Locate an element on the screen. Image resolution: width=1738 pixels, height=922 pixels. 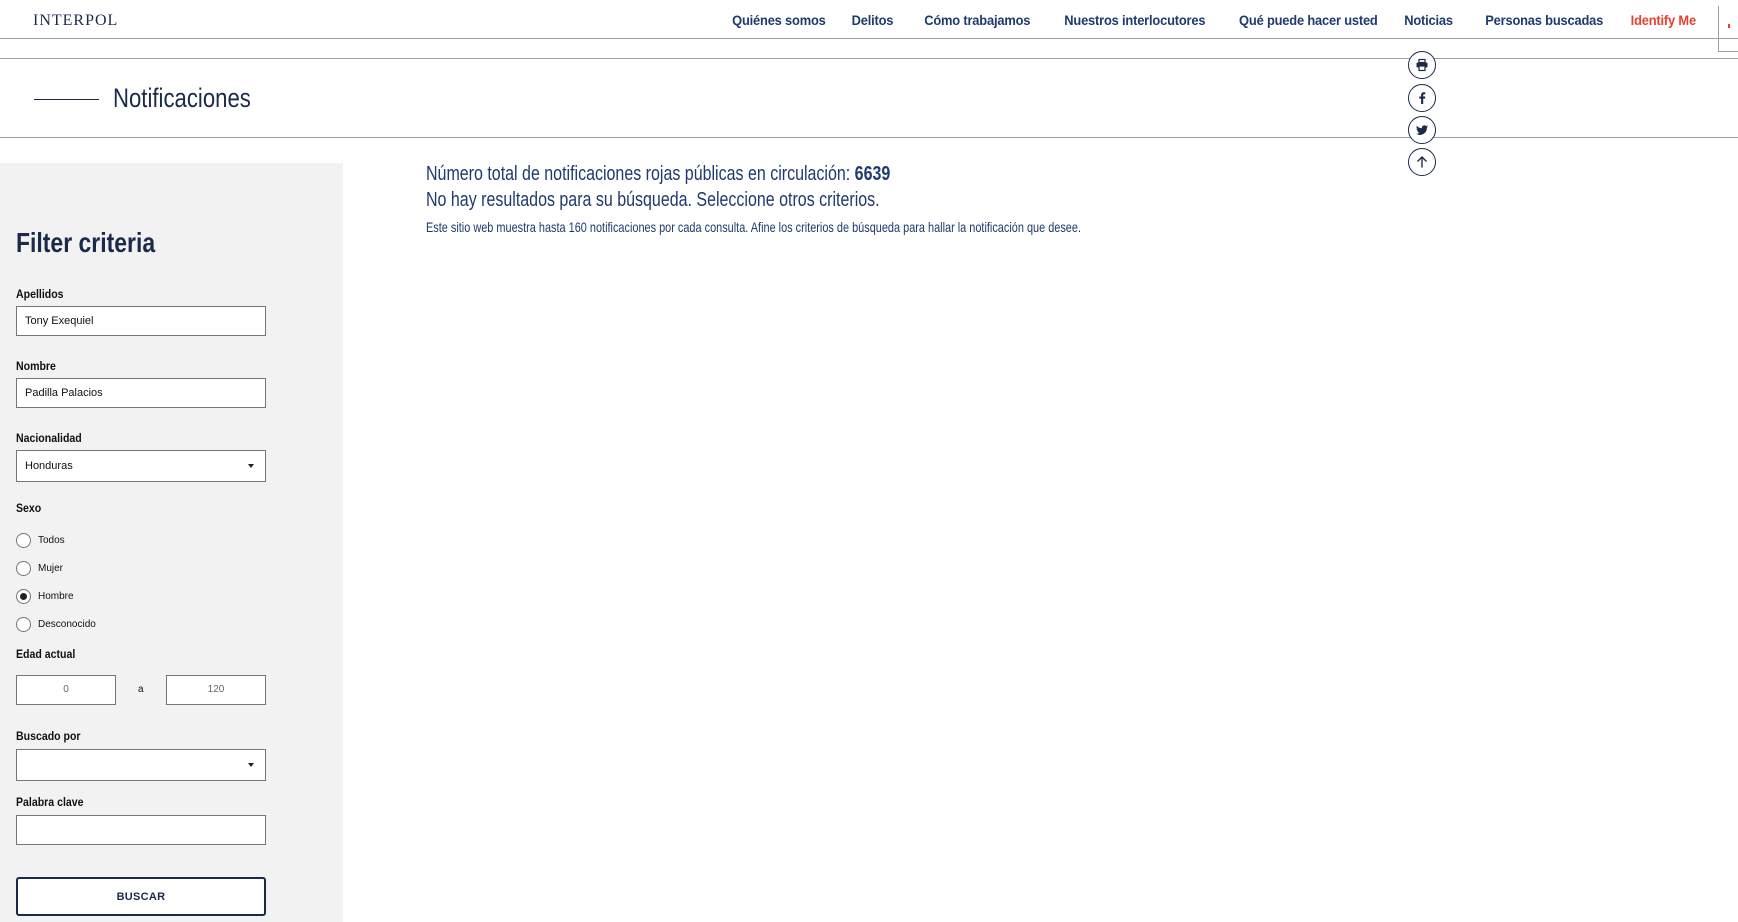
language-panel-edge is located at coordinates (1728, 29).